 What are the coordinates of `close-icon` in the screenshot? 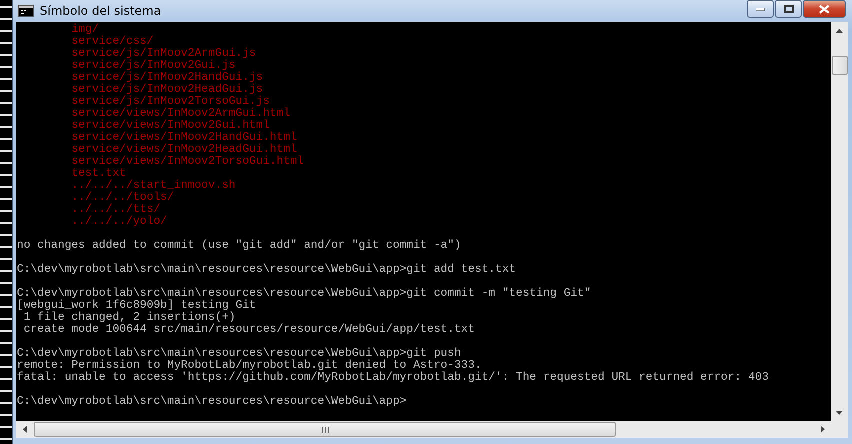 It's located at (824, 9).